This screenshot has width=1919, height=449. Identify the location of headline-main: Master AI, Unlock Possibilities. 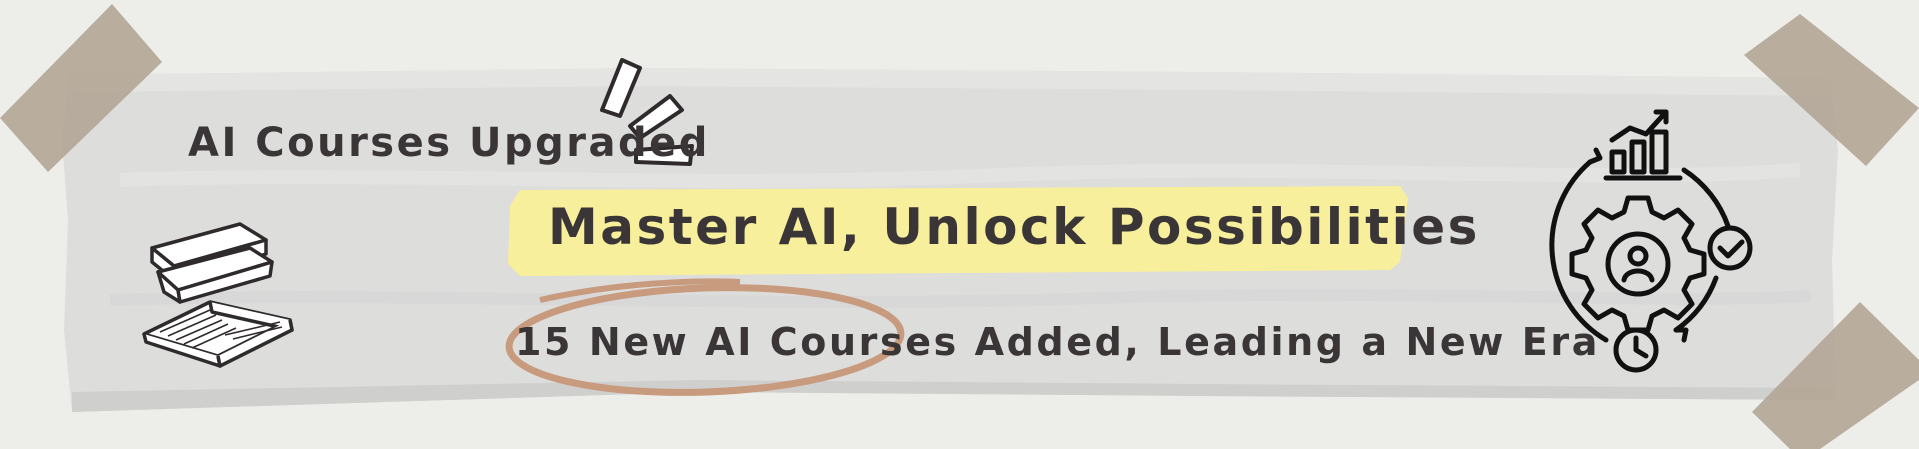
(1014, 227).